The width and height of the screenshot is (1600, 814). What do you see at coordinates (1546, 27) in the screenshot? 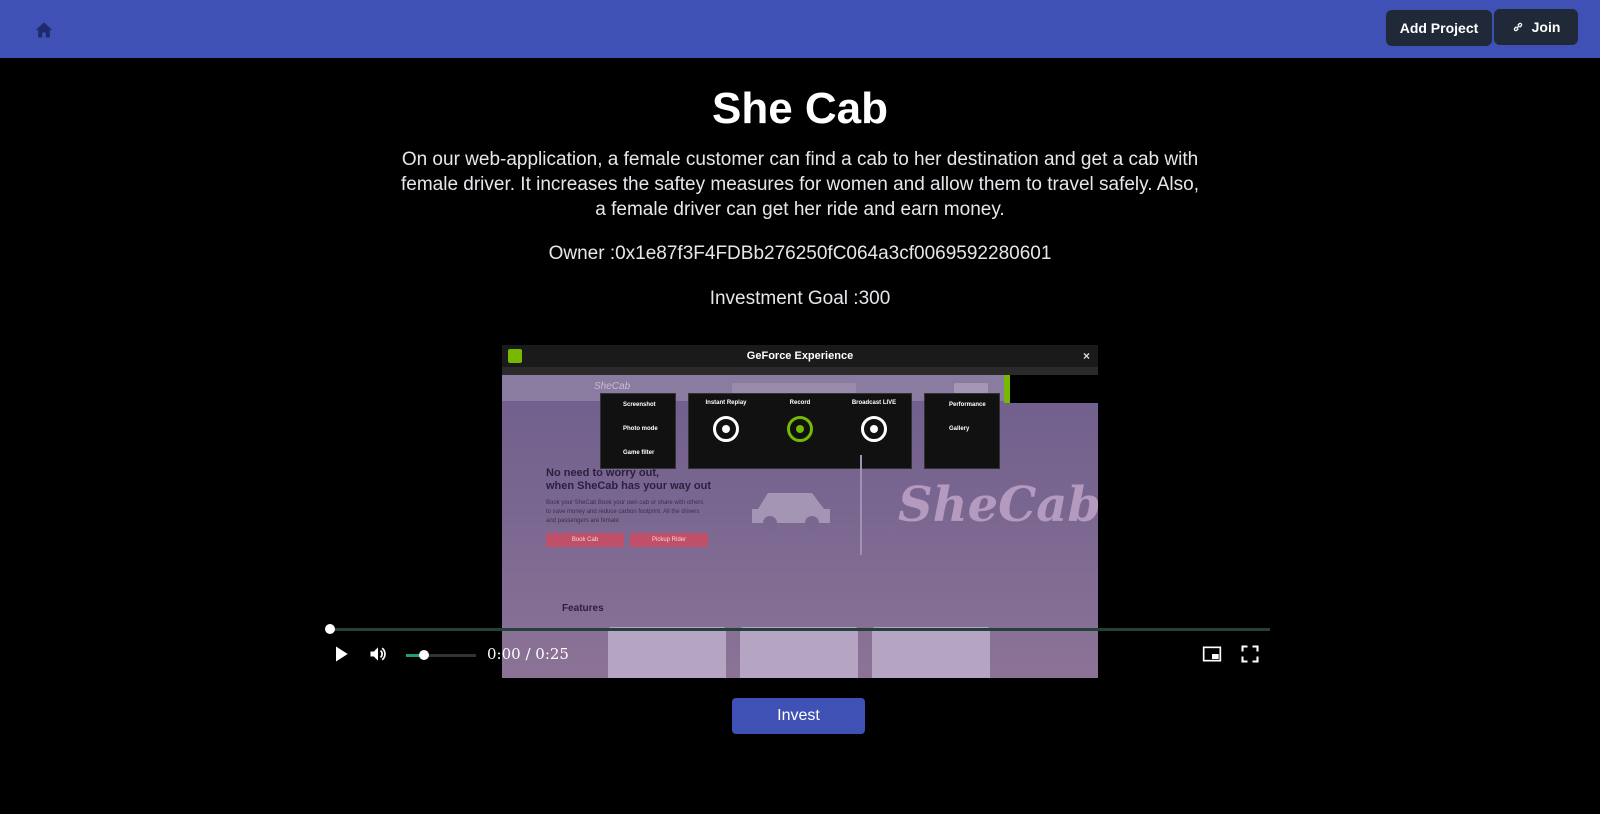
I see `join-label: Join` at bounding box center [1546, 27].